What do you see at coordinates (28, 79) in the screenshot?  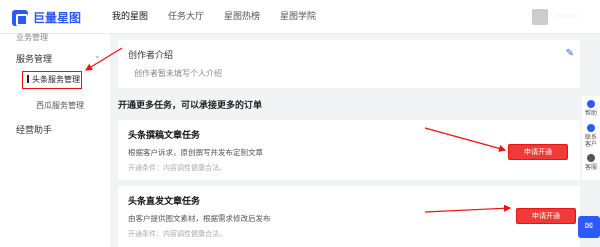 I see `active-indicator` at bounding box center [28, 79].